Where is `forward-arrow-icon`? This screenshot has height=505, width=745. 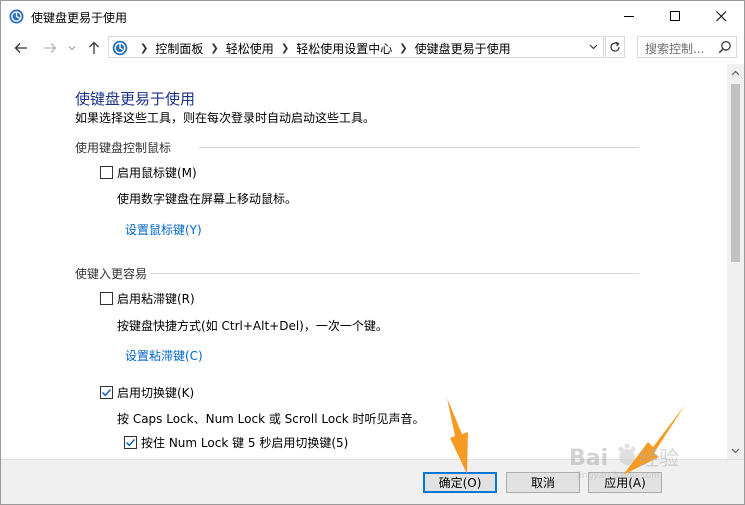
forward-arrow-icon is located at coordinates (50, 48).